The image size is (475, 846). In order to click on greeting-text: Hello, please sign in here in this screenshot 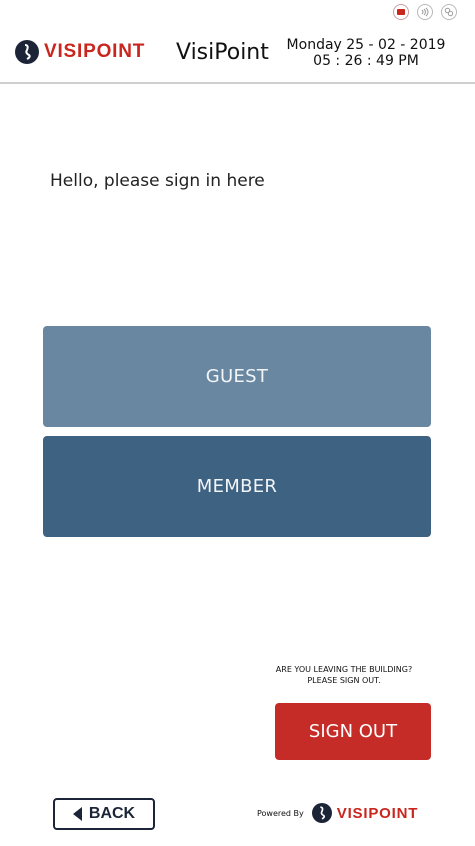, I will do `click(157, 181)`.